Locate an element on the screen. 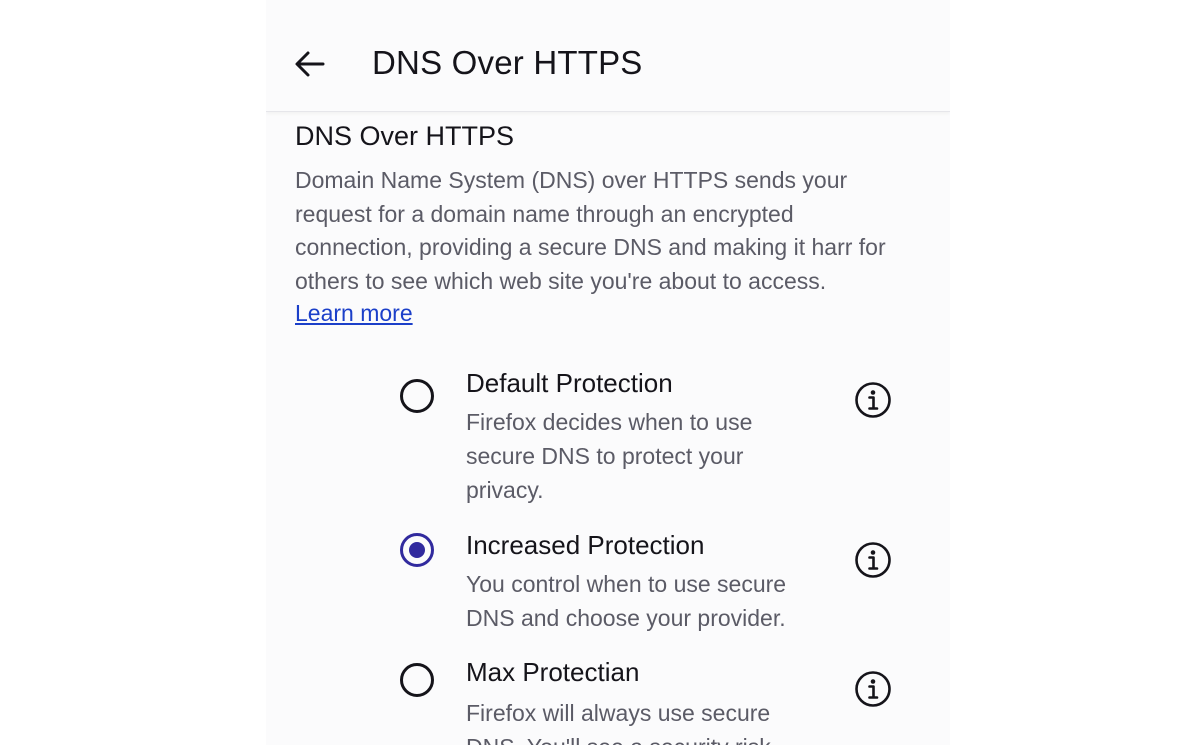  radio-increased-protection is located at coordinates (417, 550).